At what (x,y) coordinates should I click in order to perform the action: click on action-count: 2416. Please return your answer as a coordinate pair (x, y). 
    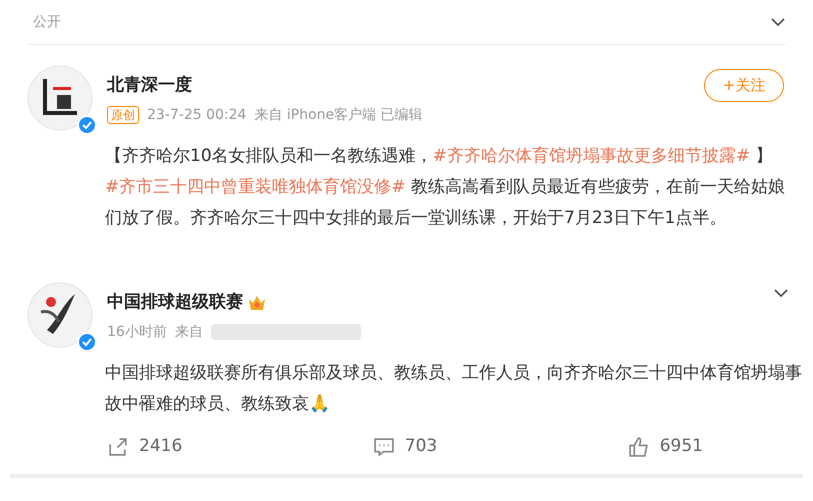
    Looking at the image, I should click on (160, 447).